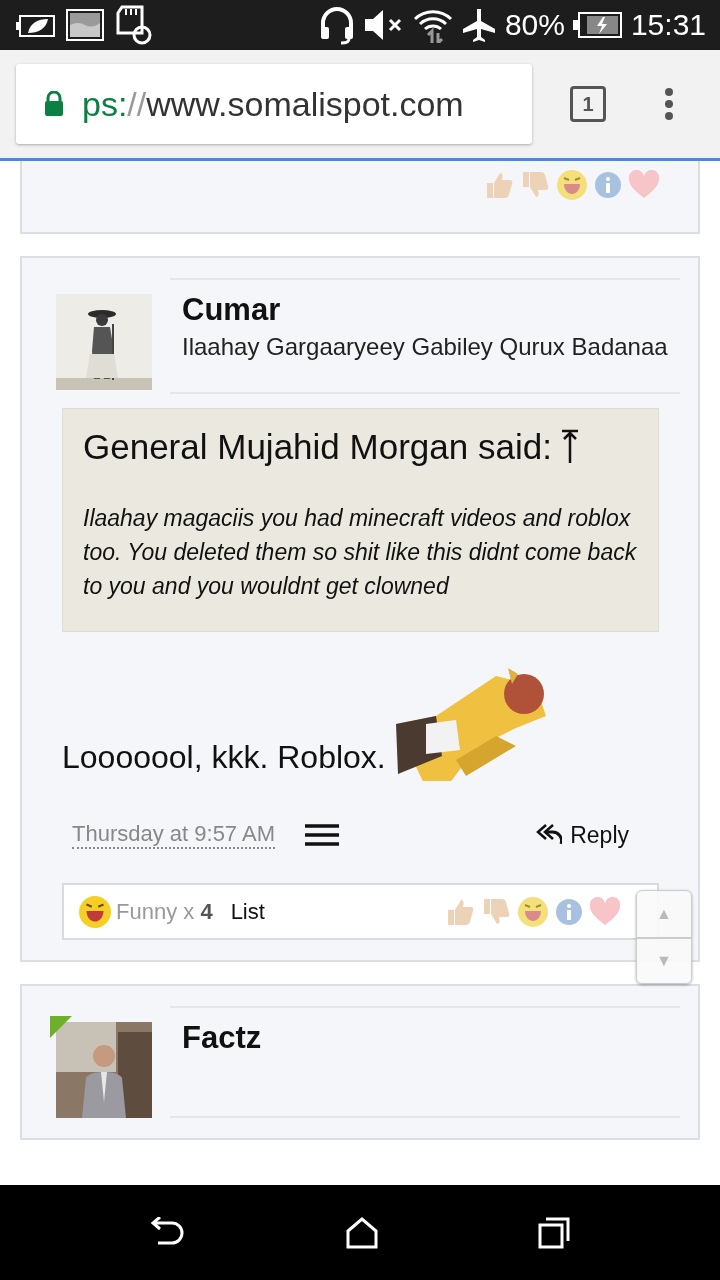 This screenshot has width=720, height=1280. I want to click on recent-apps-icon, so click(554, 1232).